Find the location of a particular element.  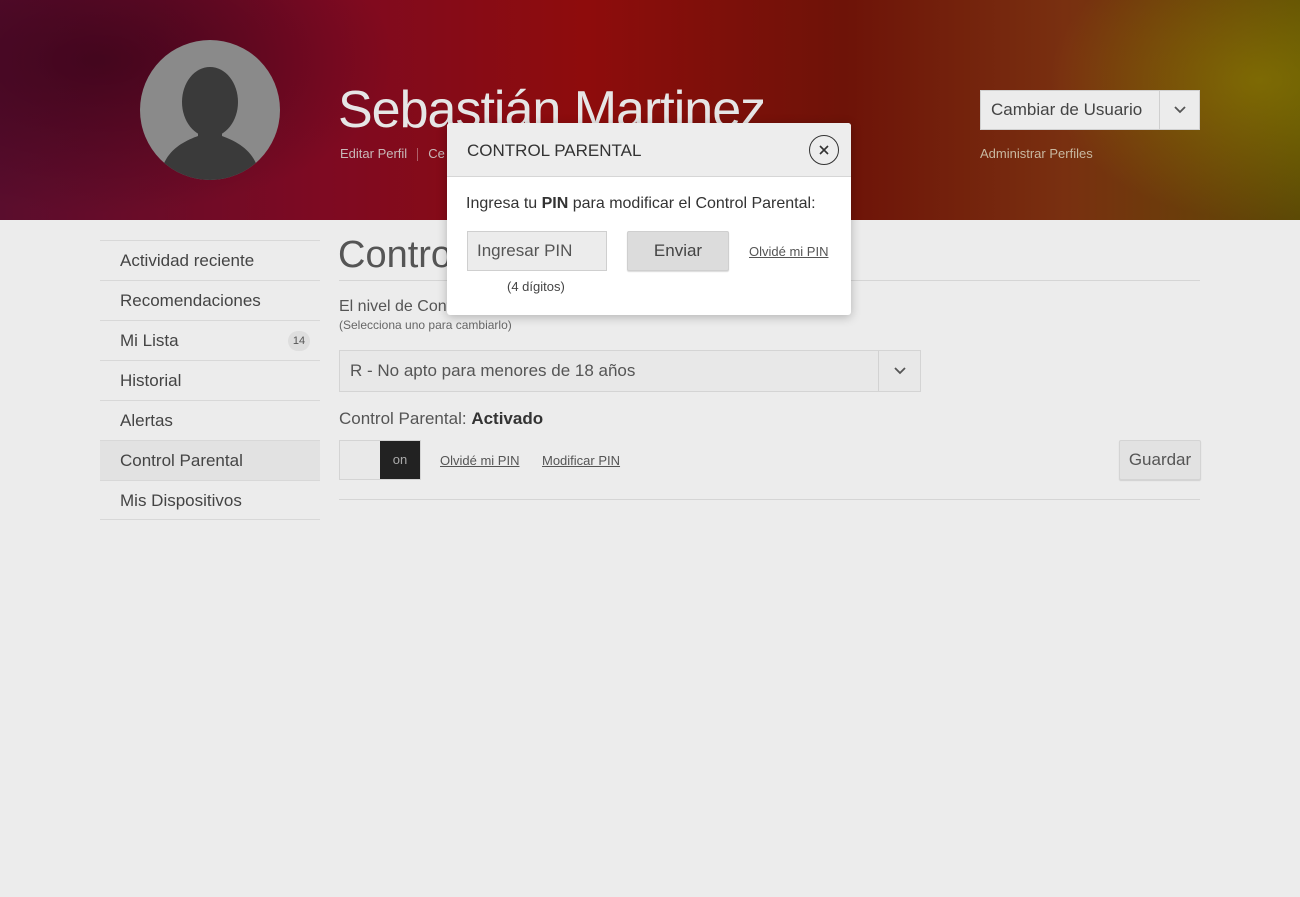

send-button: Enviar is located at coordinates (678, 251).